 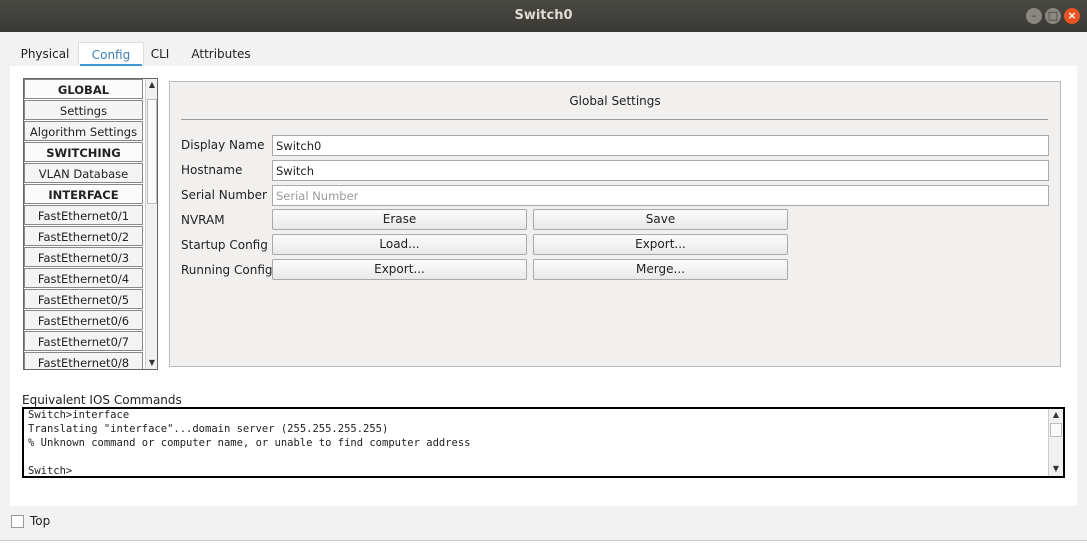 What do you see at coordinates (151, 224) in the screenshot?
I see `sidebar-scrollbar: ▲ ▼` at bounding box center [151, 224].